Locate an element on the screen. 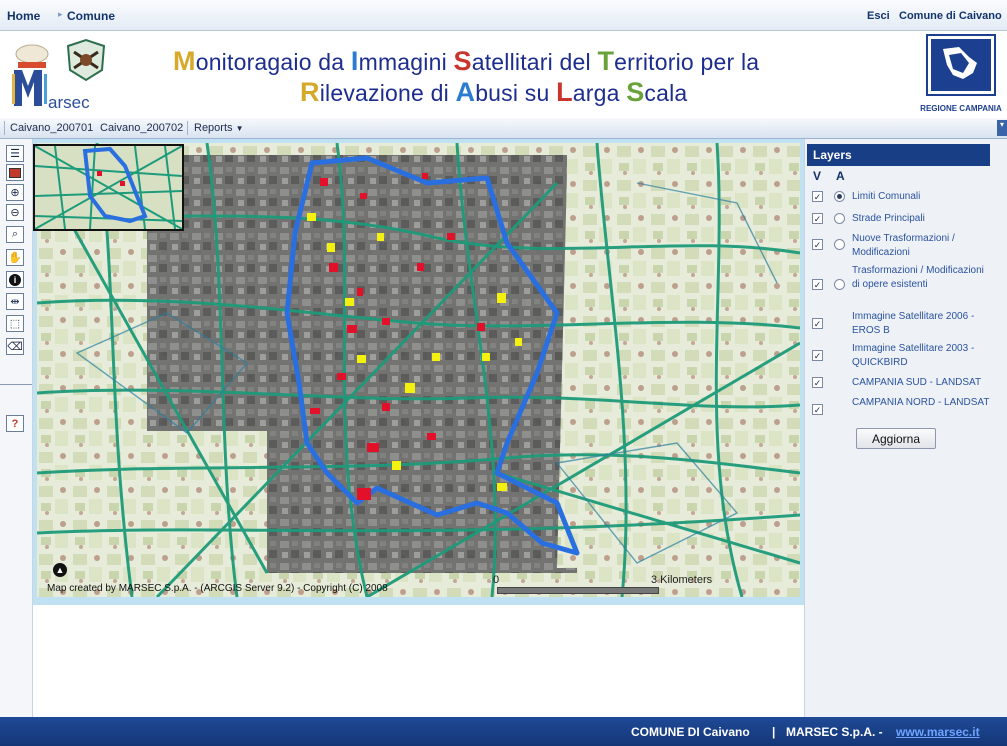 The width and height of the screenshot is (1007, 746). home-link: Home is located at coordinates (23, 16).